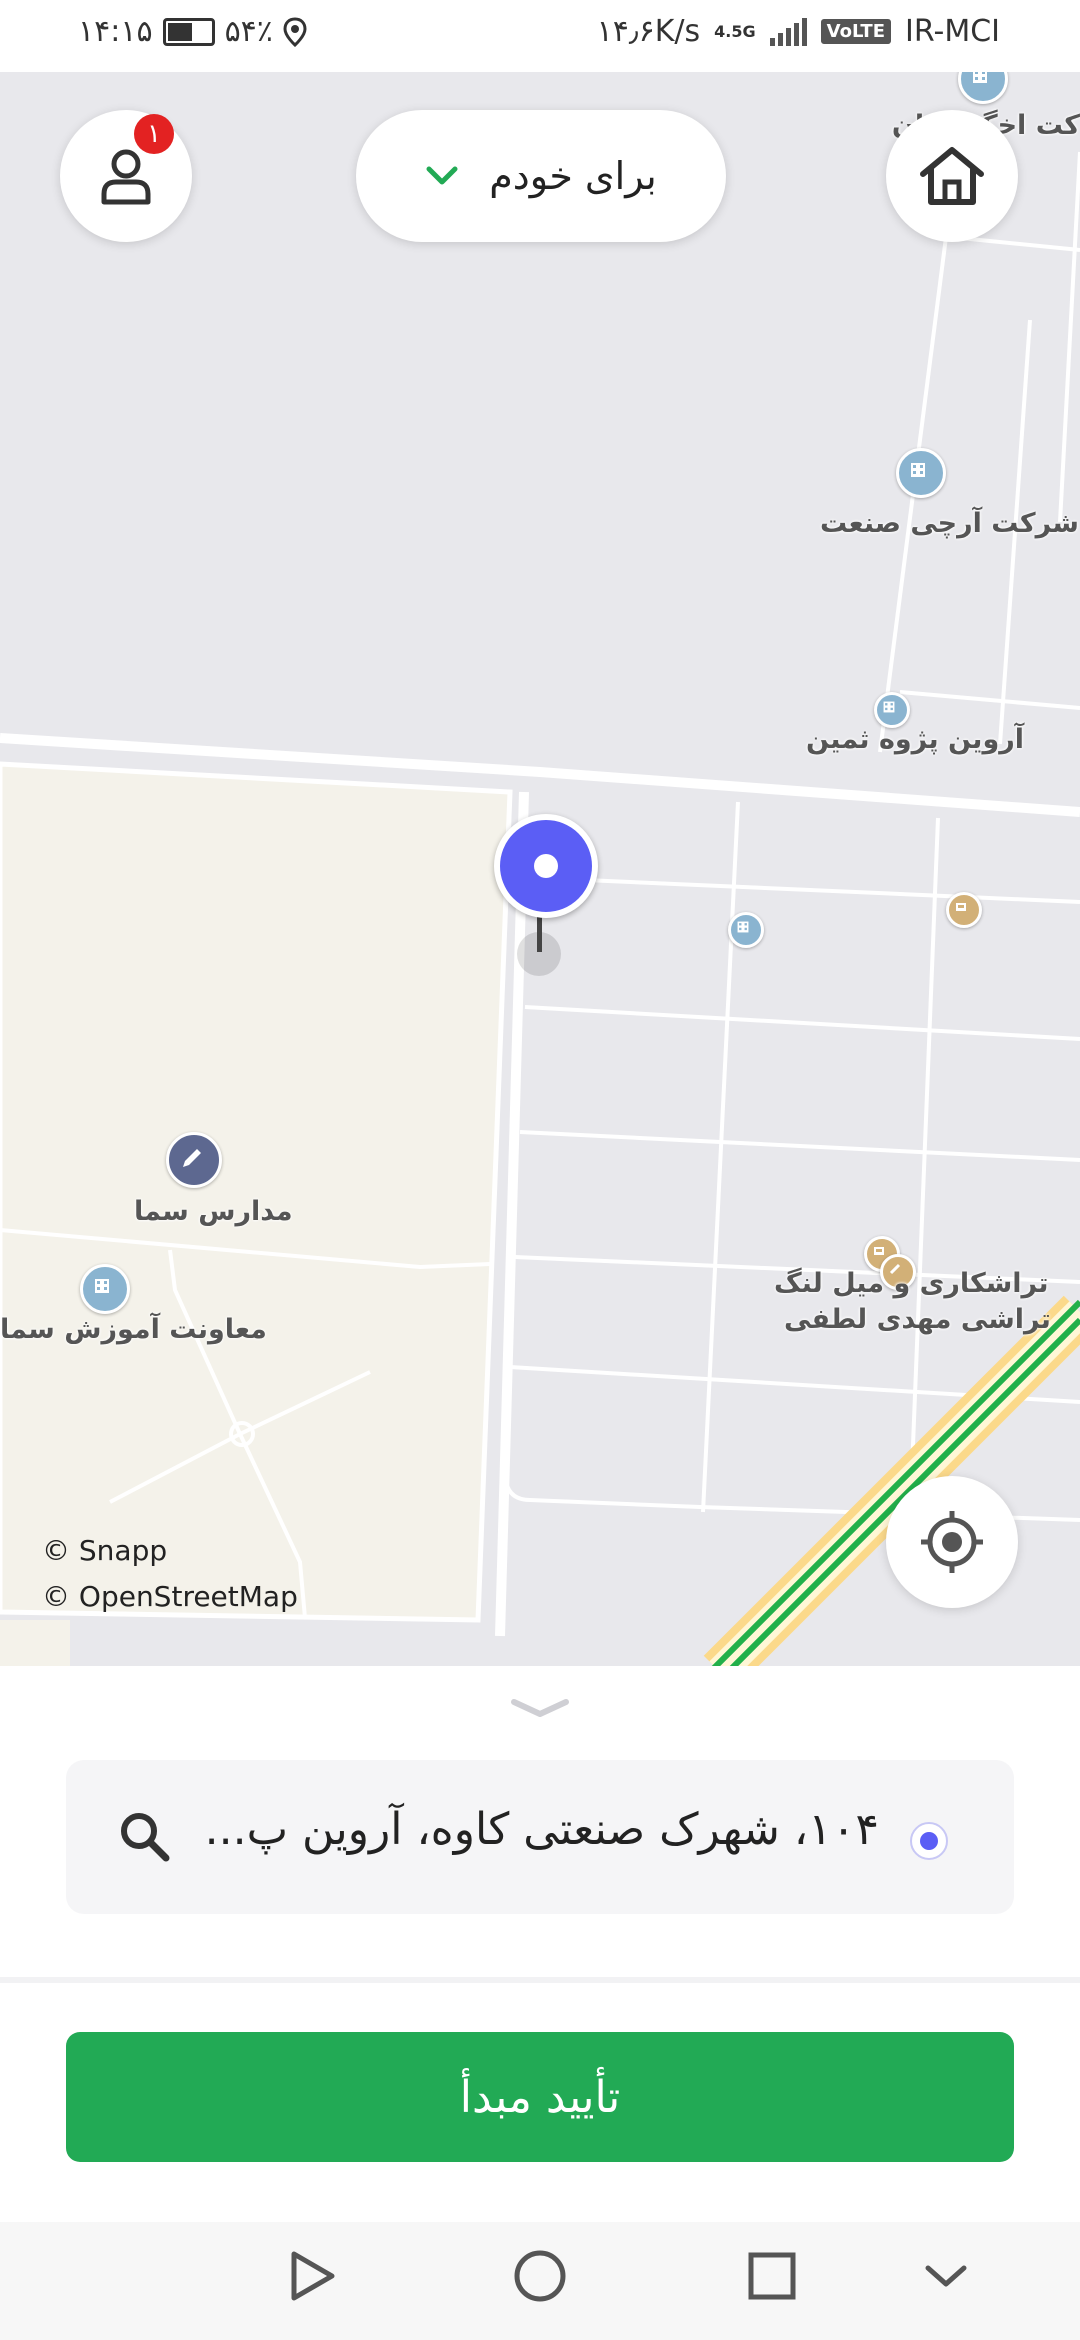 This screenshot has width=1080, height=2340. I want to click on carrier-name: IR-MCI, so click(952, 31).